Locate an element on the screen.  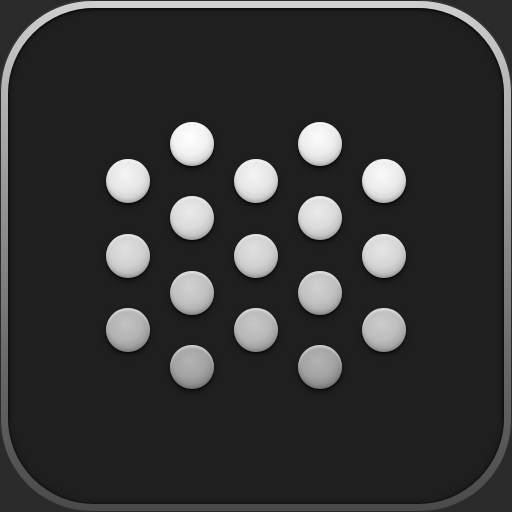
grille-dot-r2-c1 is located at coordinates (128, 181).